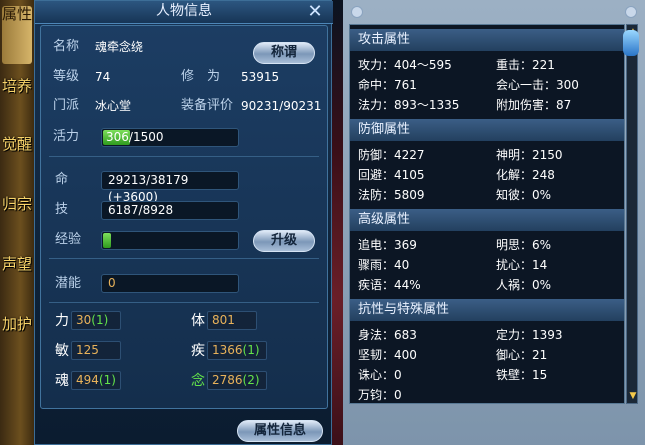  Describe the element at coordinates (17, 35) in the screenshot. I see `tab-attributes: 属性` at that location.